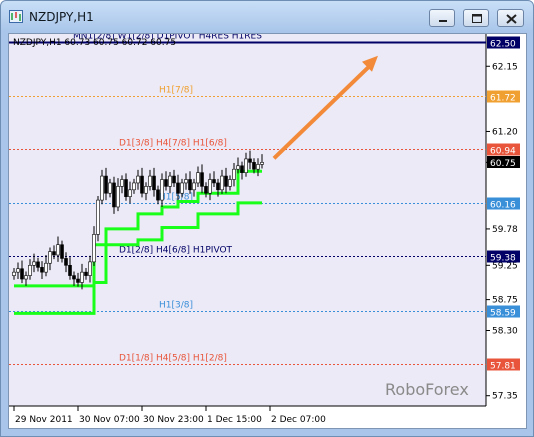  Describe the element at coordinates (44, 420) in the screenshot. I see `x-tick-label: 29 Nov 2011` at that location.